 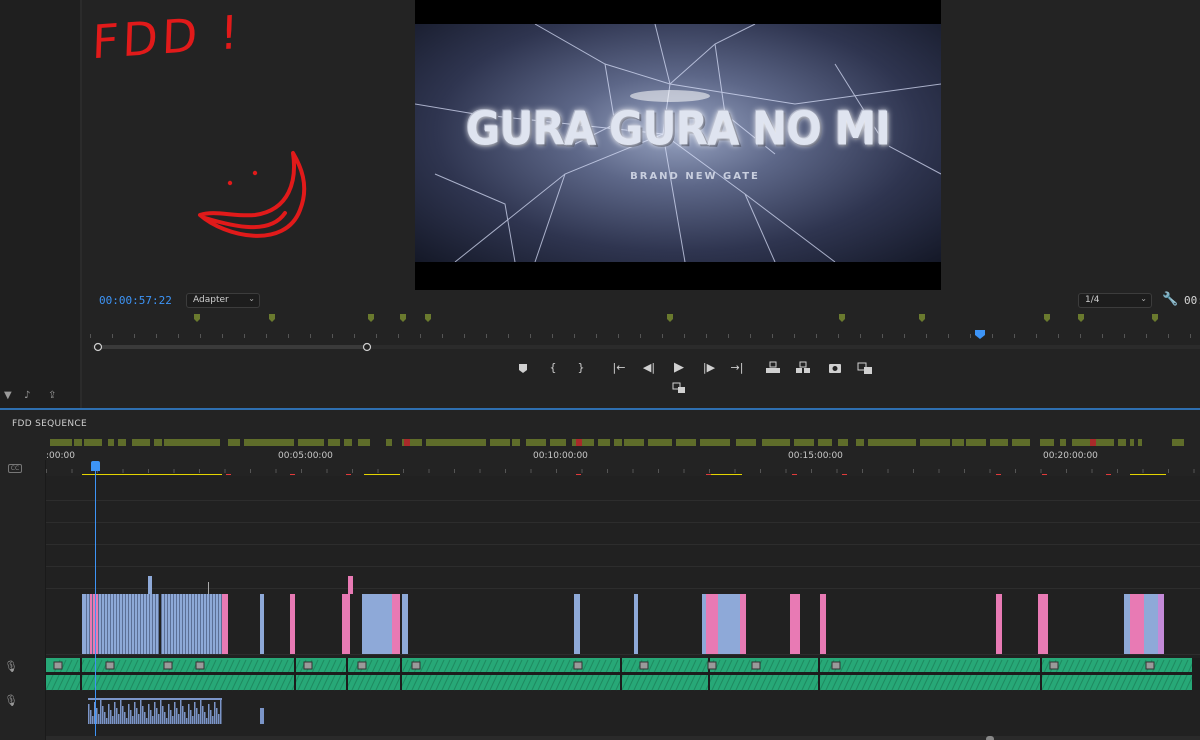 I want to click on zoom-fit-value: Adapter, so click(x=211, y=300).